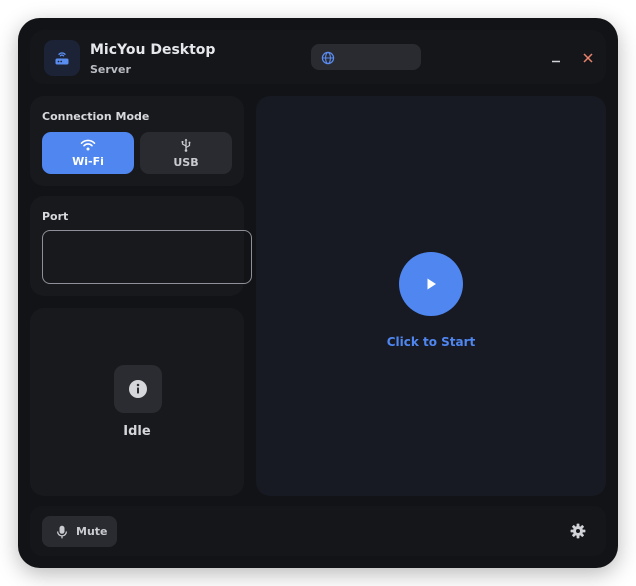 The width and height of the screenshot is (636, 586). What do you see at coordinates (431, 342) in the screenshot?
I see `start-hint: Click to Start` at bounding box center [431, 342].